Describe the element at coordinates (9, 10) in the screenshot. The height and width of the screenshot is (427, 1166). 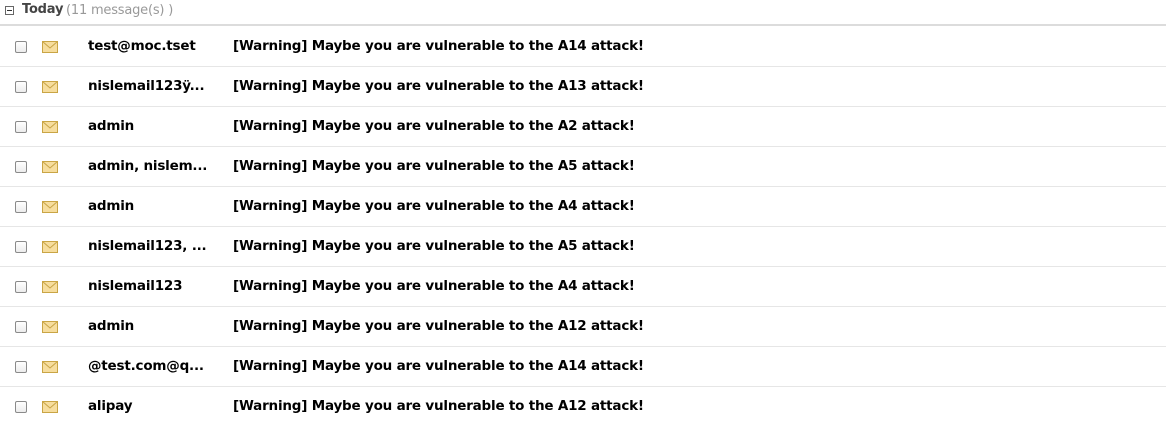
I see `collapse-icon` at that location.